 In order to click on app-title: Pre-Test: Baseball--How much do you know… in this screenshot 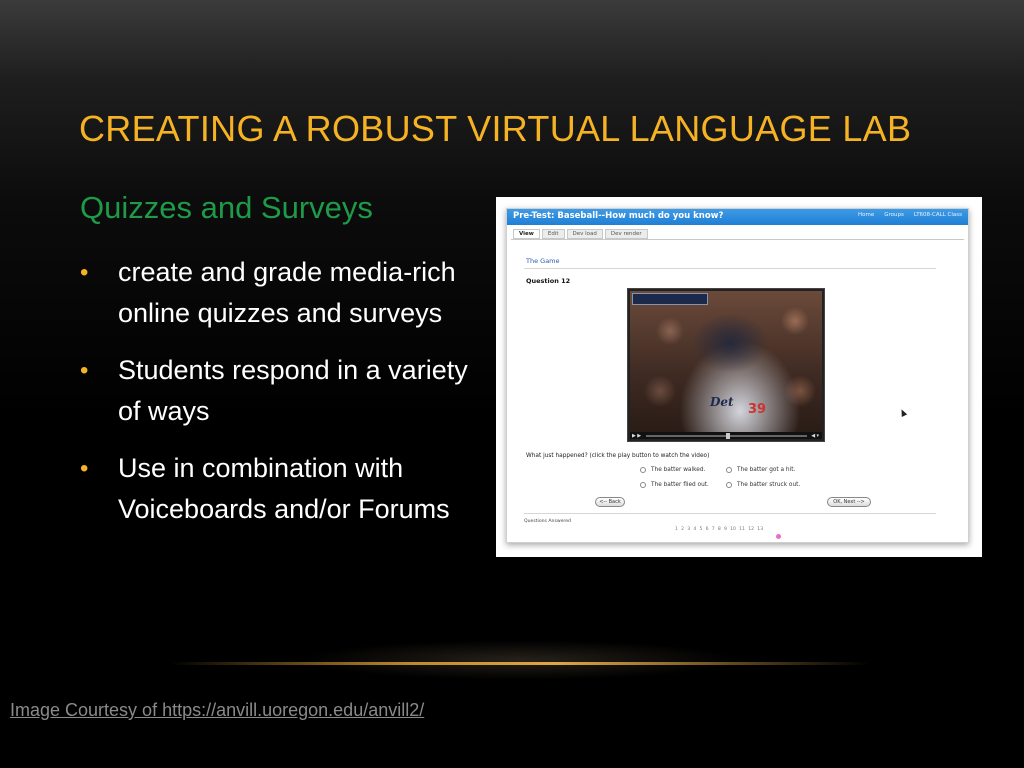, I will do `click(618, 216)`.